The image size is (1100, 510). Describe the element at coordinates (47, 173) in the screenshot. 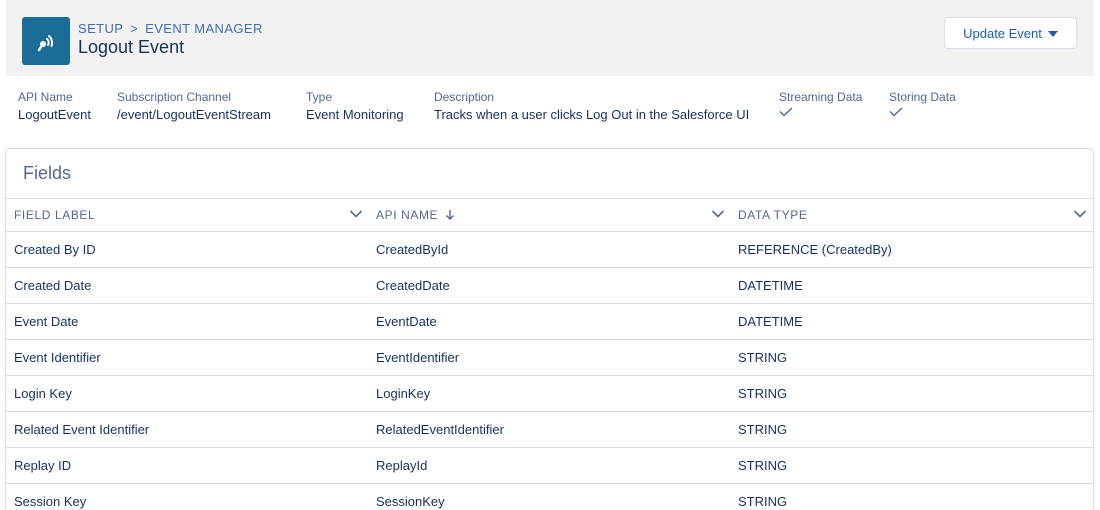

I see `card-title: Fields` at that location.